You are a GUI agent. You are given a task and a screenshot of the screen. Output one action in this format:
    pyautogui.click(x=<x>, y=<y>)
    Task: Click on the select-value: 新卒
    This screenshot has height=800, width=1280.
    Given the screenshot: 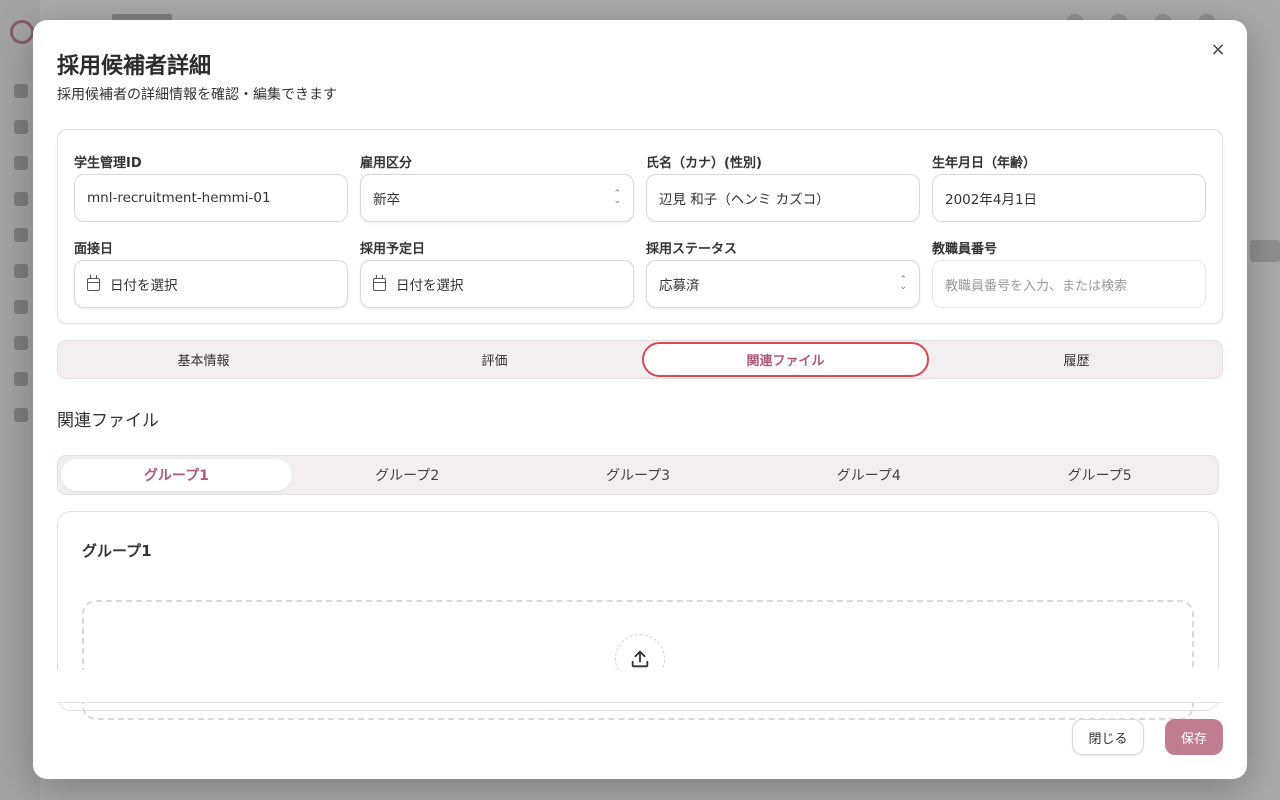 What is the action you would take?
    pyautogui.click(x=386, y=200)
    